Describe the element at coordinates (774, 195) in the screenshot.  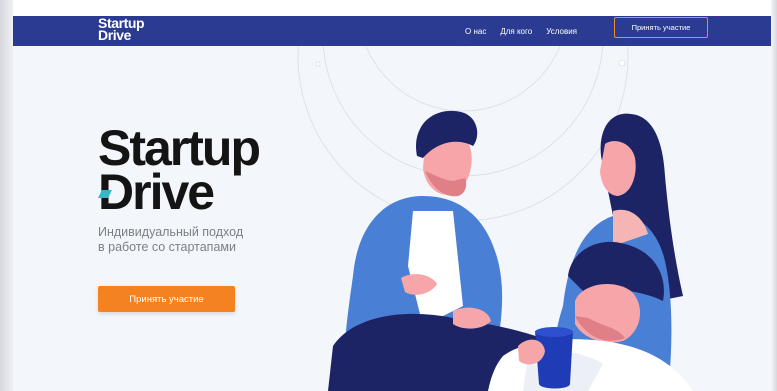
I see `window-edge-right` at that location.